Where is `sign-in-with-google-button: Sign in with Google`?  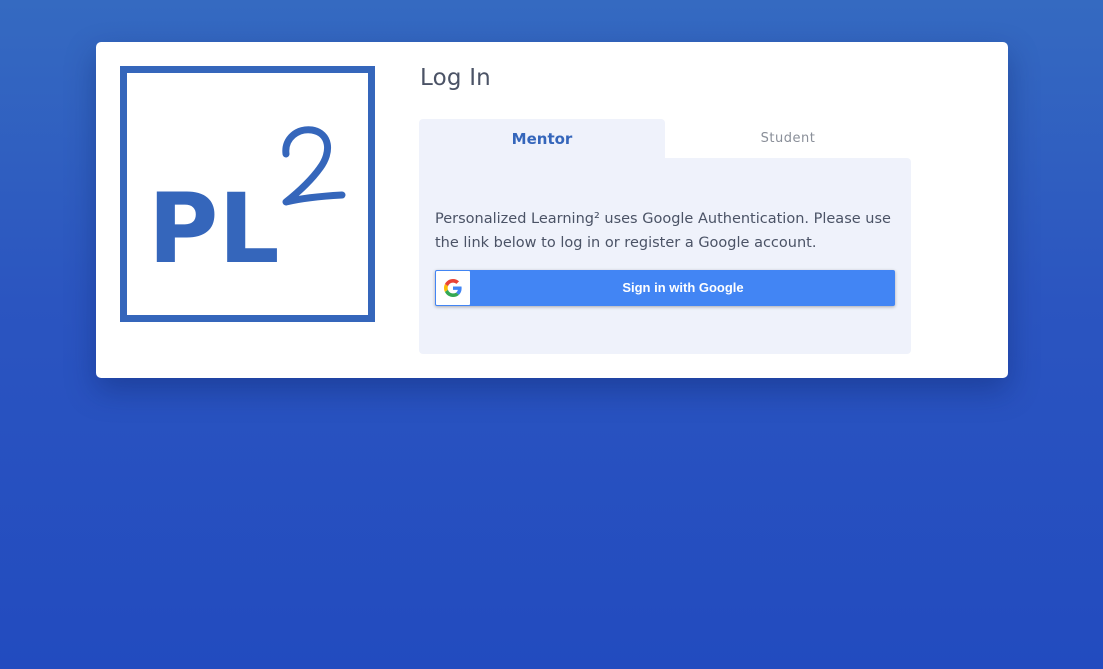
sign-in-with-google-button: Sign in with Google is located at coordinates (665, 288).